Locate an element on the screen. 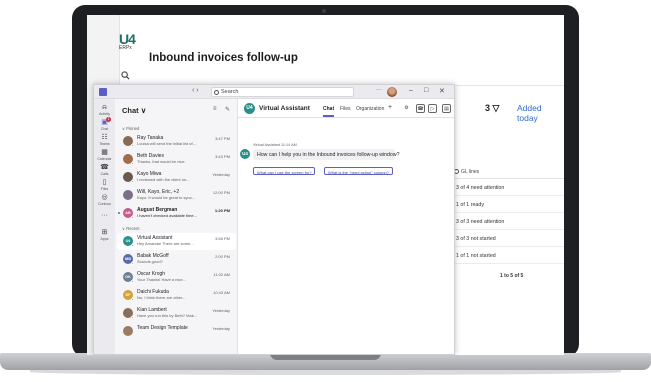  erp-logo: U4 ERPx is located at coordinates (129, 41).